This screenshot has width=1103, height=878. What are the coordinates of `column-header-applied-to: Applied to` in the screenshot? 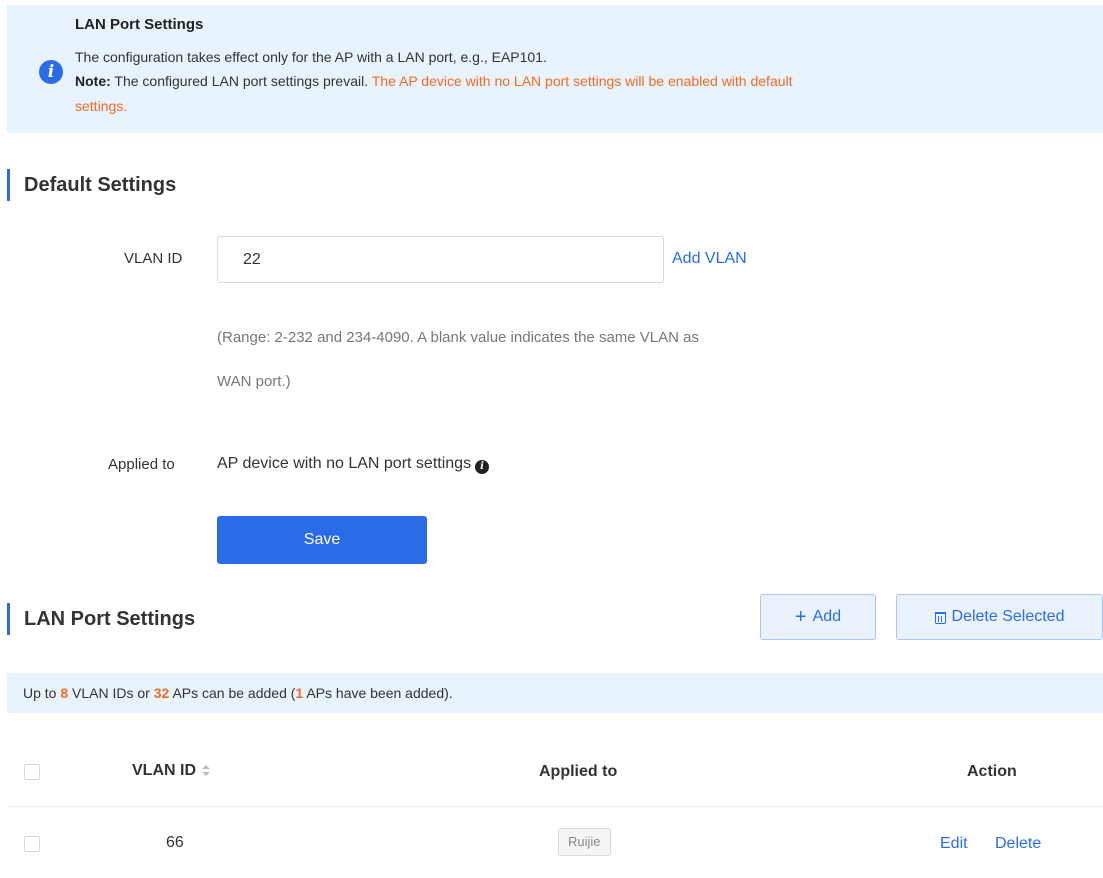 It's located at (578, 771).